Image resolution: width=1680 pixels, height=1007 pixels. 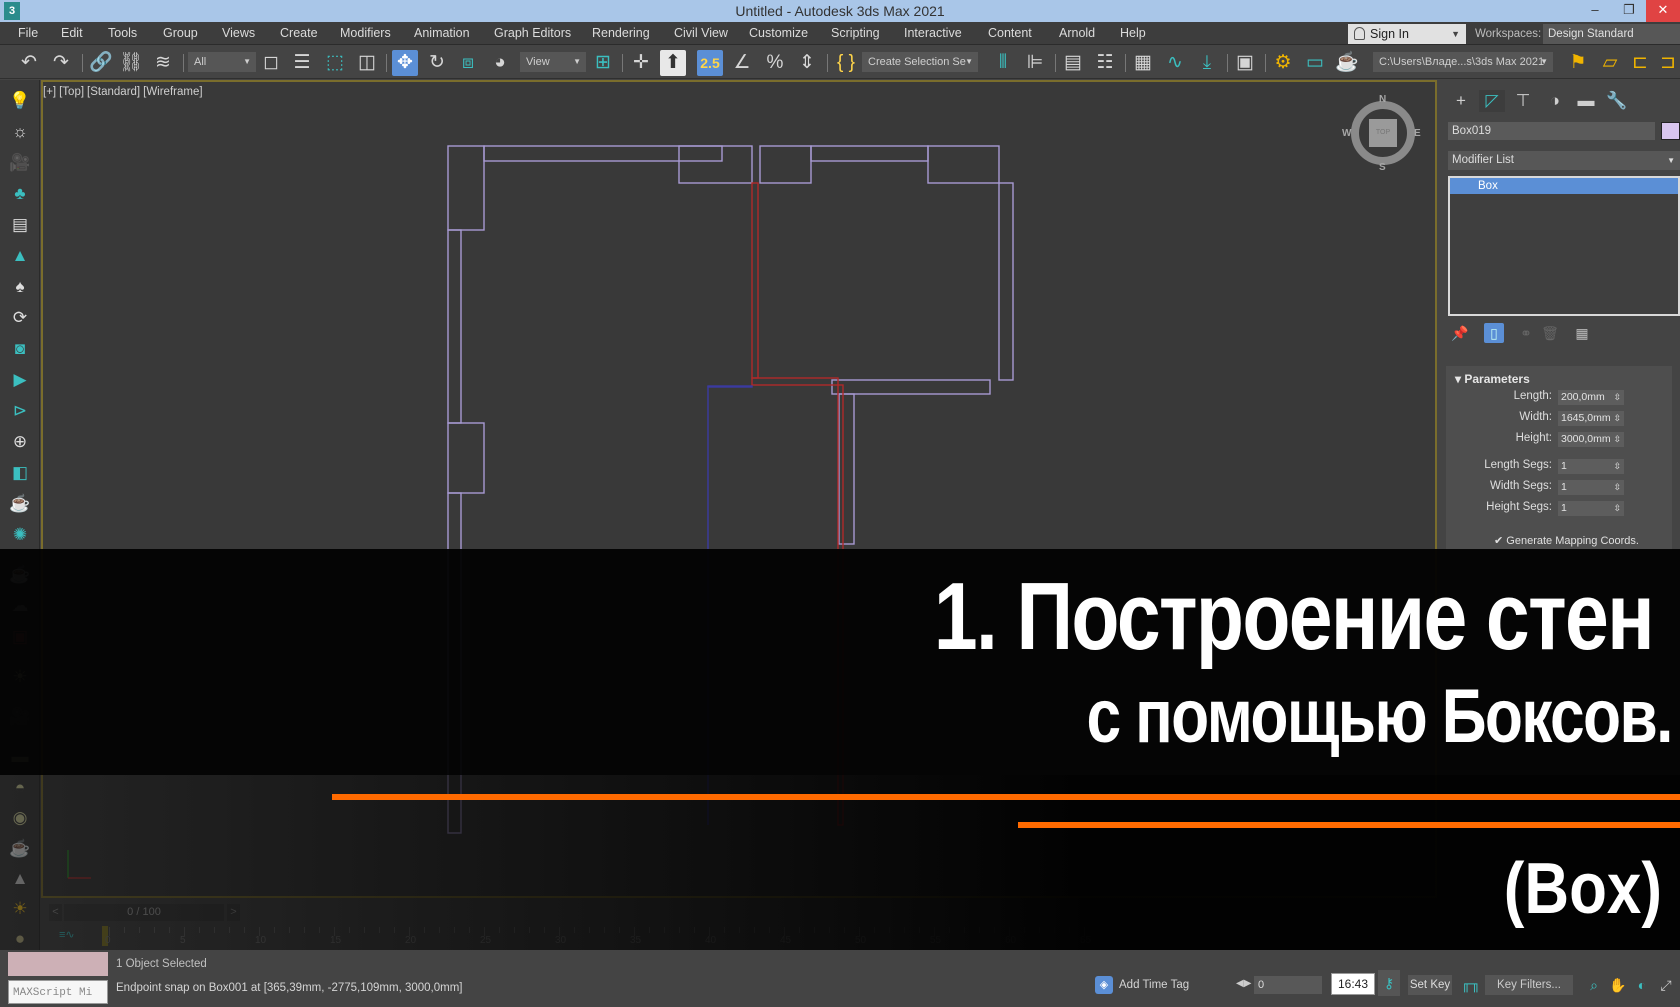 What do you see at coordinates (1555, 101) in the screenshot?
I see `motion-tab-icon: ◑` at bounding box center [1555, 101].